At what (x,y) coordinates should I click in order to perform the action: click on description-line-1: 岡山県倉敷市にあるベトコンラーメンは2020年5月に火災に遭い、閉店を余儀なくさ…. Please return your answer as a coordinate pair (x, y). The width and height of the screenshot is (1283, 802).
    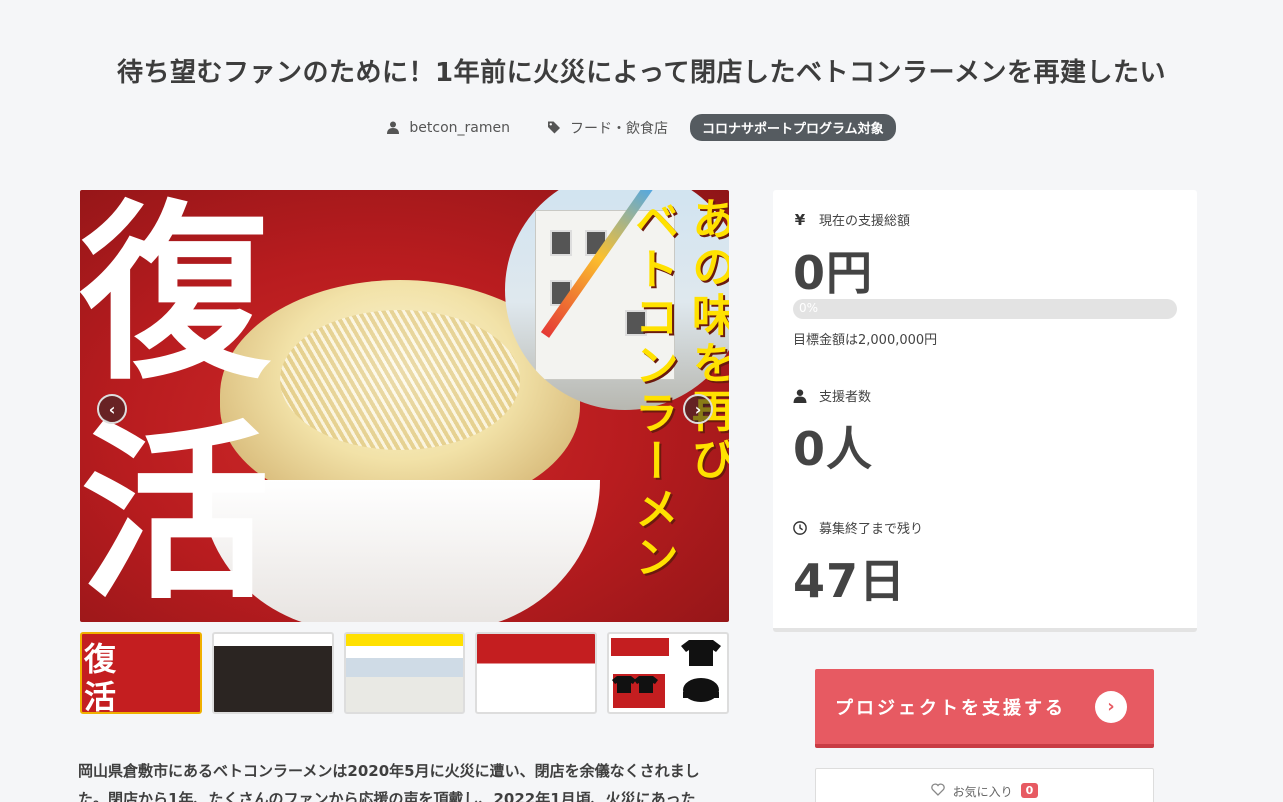
    Looking at the image, I should click on (389, 771).